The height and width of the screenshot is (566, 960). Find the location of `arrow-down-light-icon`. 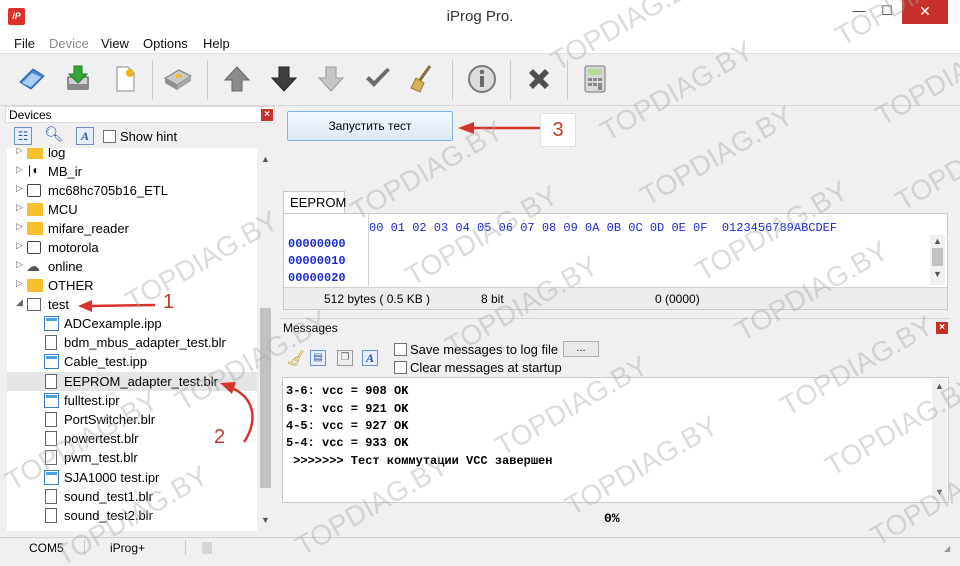

arrow-down-light-icon is located at coordinates (331, 79).